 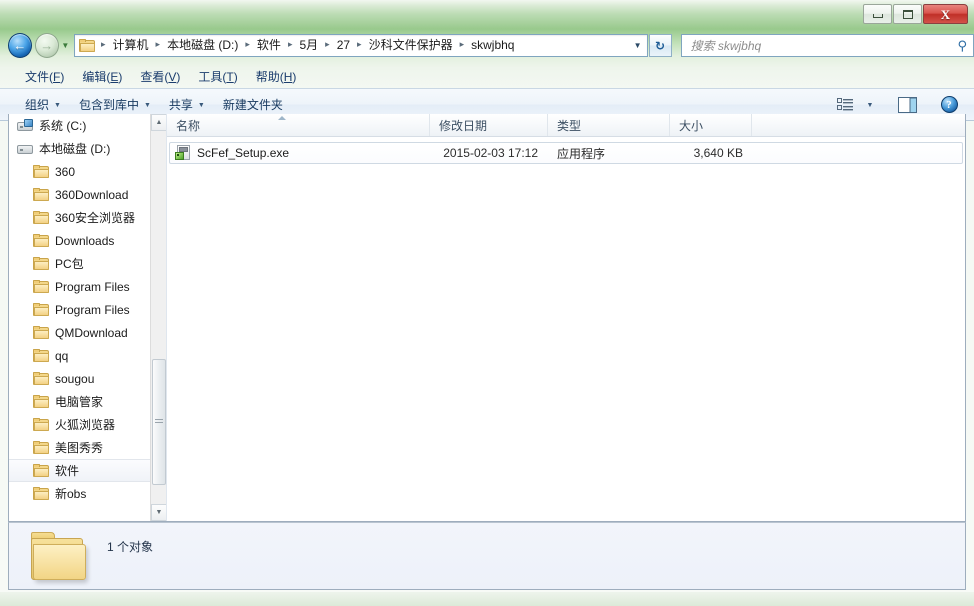 What do you see at coordinates (343, 45) in the screenshot?
I see `breadcrumb-item-4: 27` at bounding box center [343, 45].